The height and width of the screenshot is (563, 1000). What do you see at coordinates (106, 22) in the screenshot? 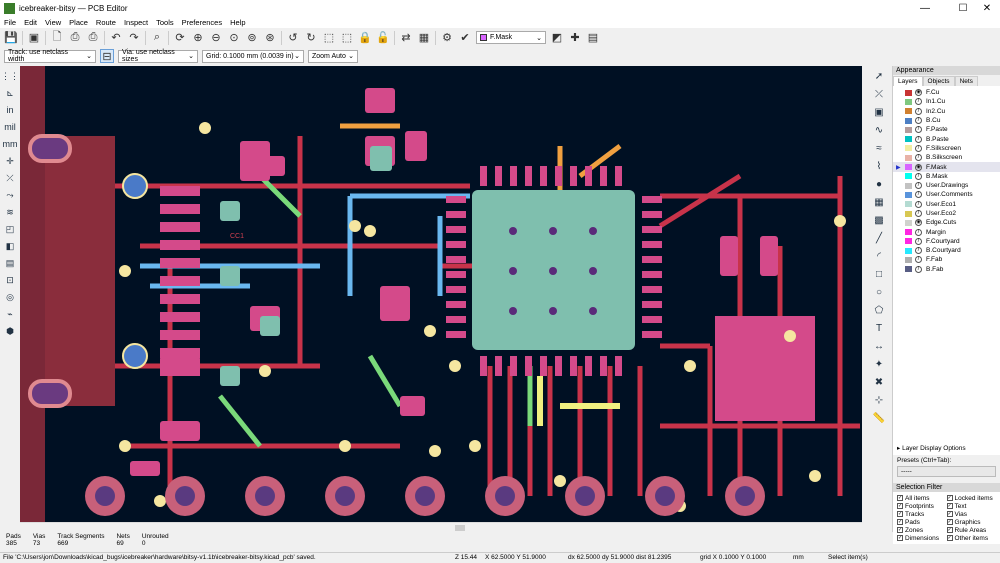
I see `menu-route: Route` at bounding box center [106, 22].